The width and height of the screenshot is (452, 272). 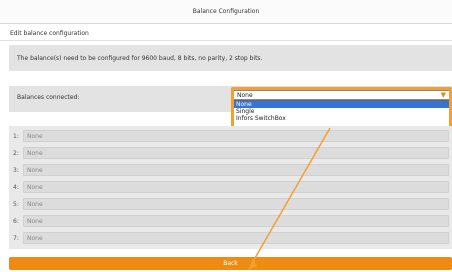 I want to click on balance-row-5: 5: None, so click(x=230, y=205).